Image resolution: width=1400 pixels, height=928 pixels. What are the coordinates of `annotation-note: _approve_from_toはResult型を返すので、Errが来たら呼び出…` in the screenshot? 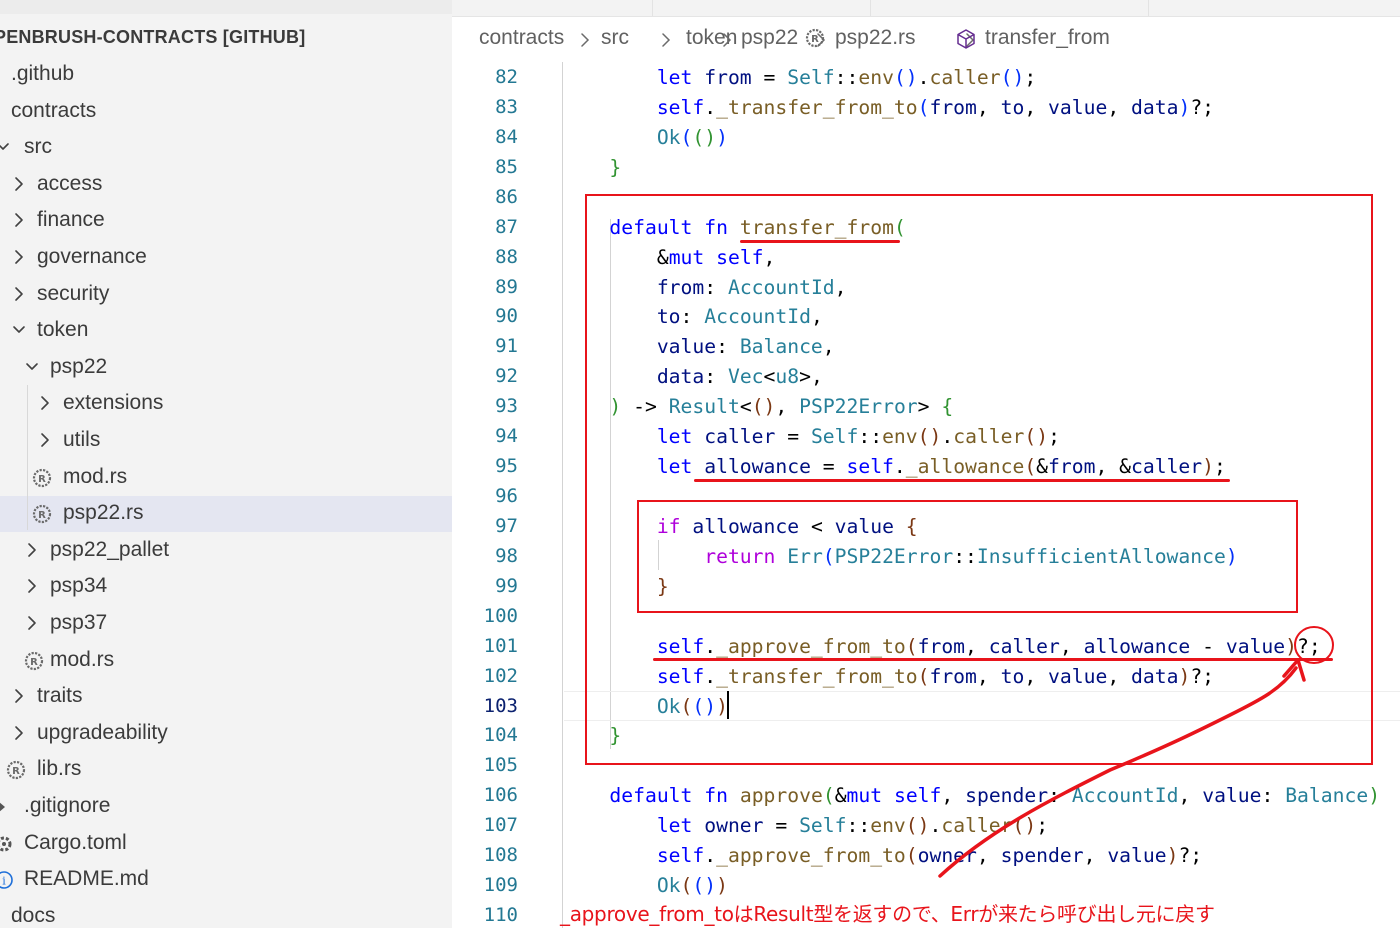 It's located at (887, 914).